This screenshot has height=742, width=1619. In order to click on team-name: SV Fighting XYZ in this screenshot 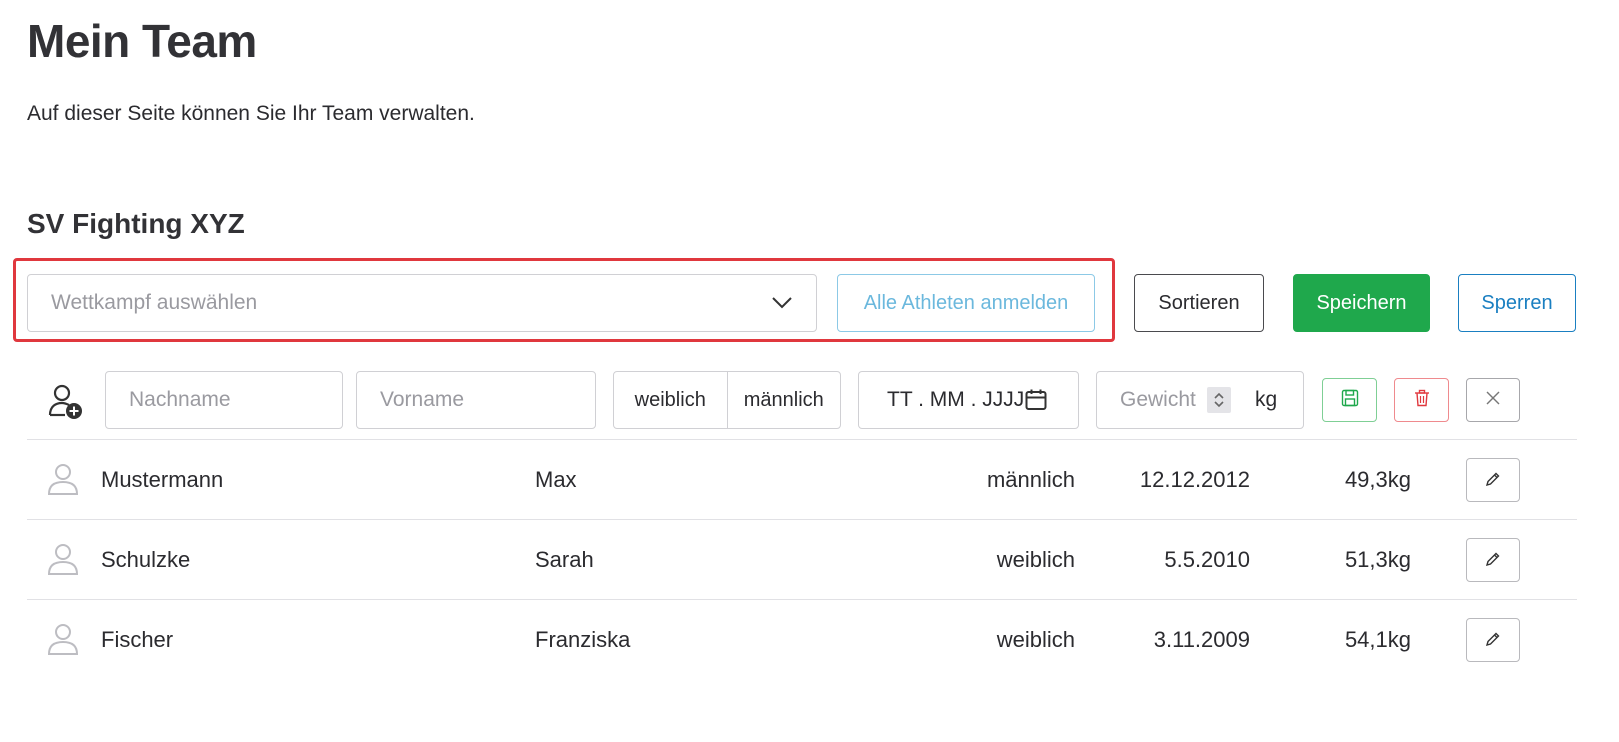, I will do `click(136, 223)`.